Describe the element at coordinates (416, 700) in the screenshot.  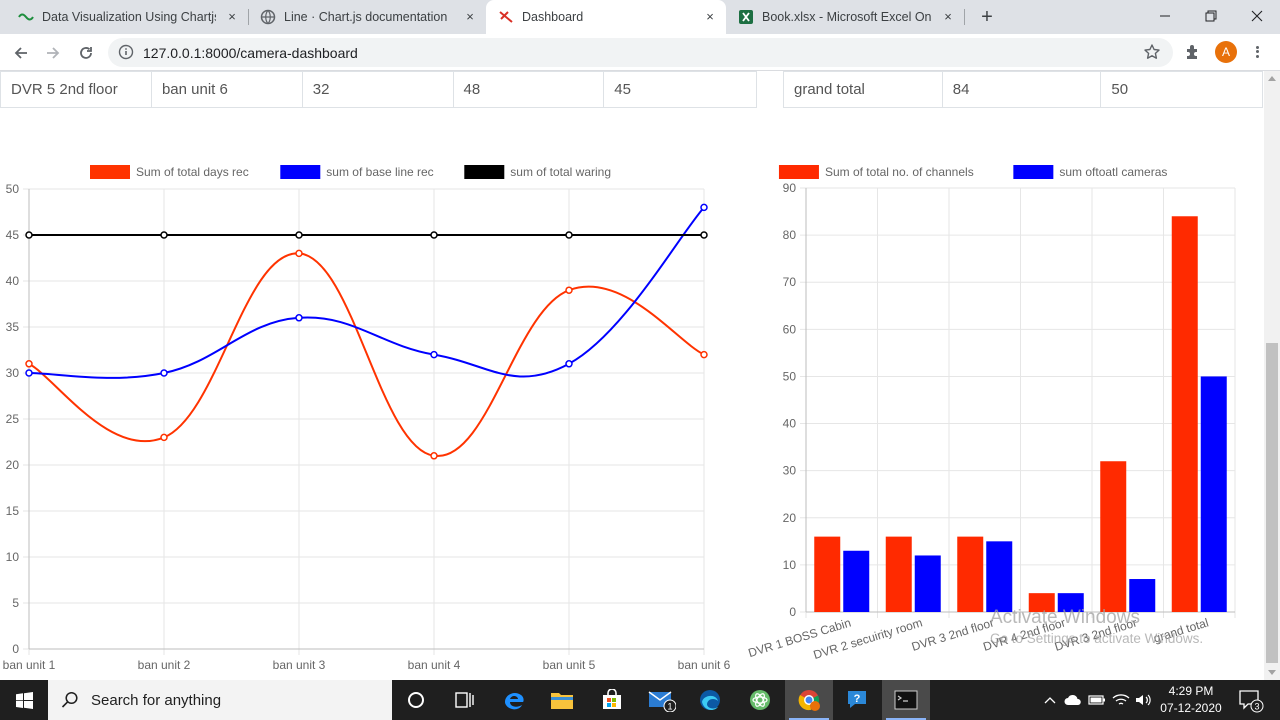
I see `cortana-icon` at that location.